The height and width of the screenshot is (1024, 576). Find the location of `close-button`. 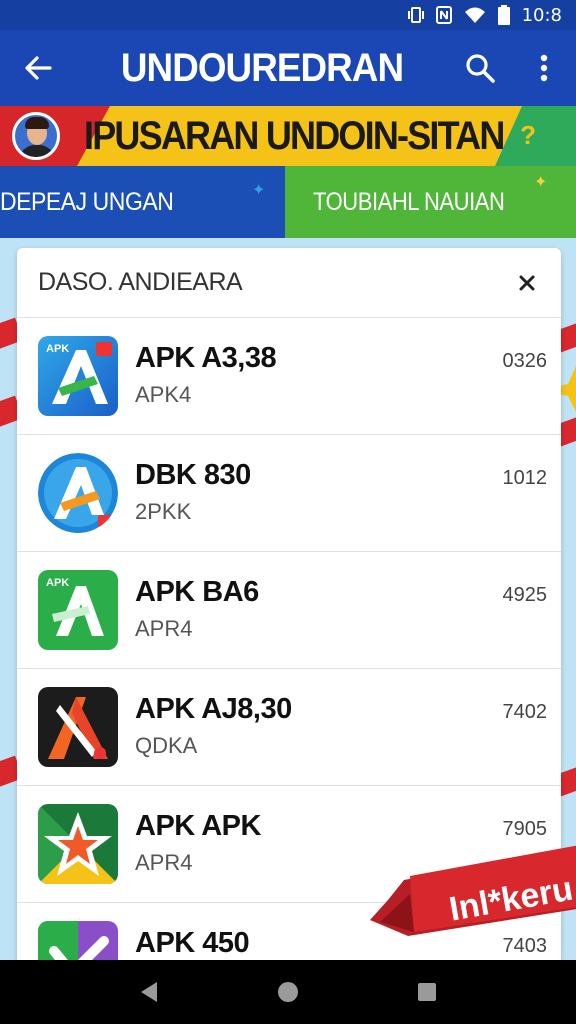

close-button is located at coordinates (527, 283).